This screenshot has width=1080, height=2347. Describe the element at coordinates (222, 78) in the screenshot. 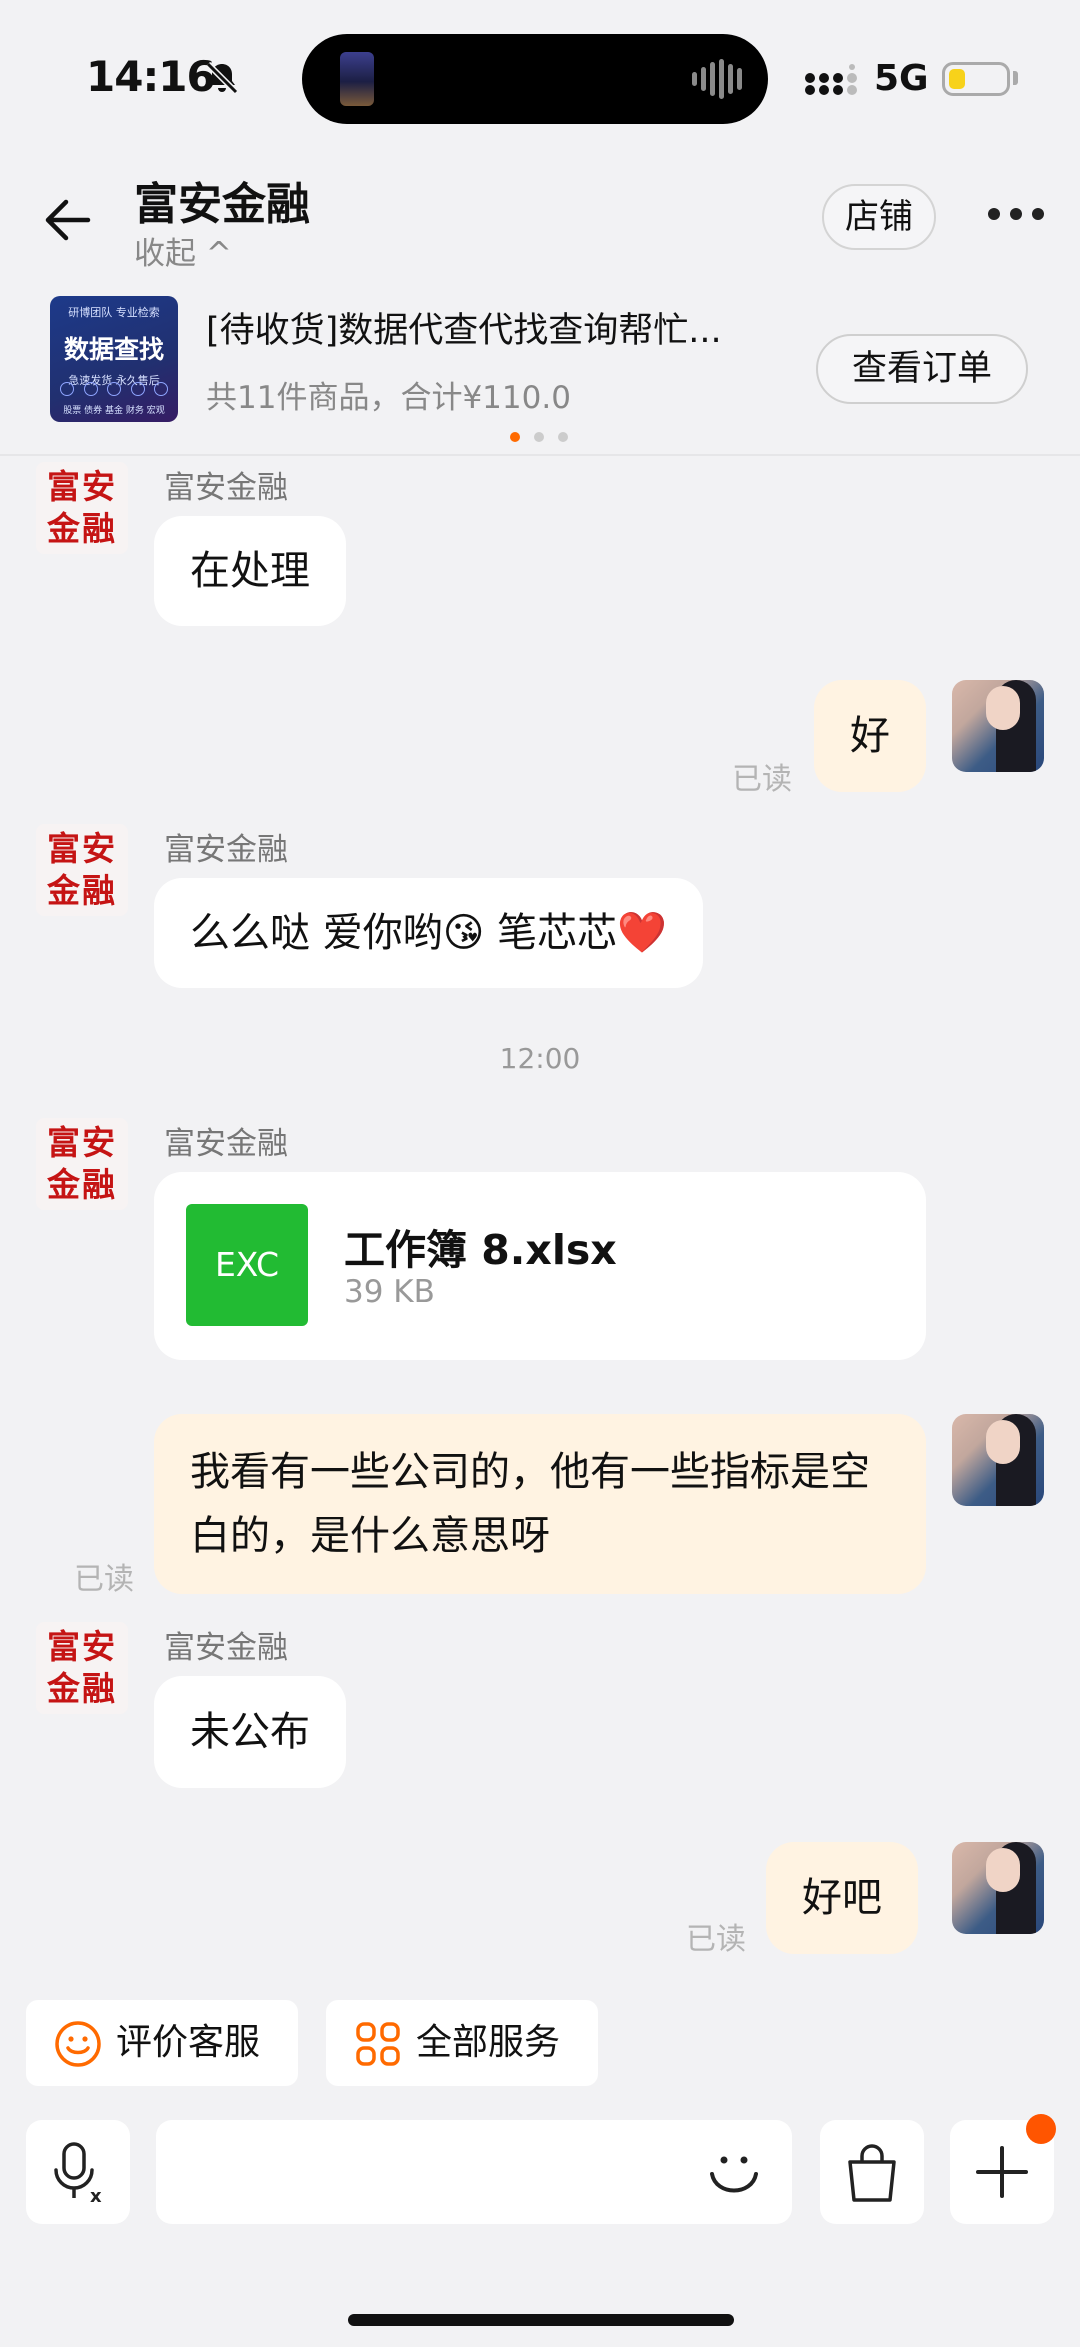

I see `bell-muted-icon` at that location.